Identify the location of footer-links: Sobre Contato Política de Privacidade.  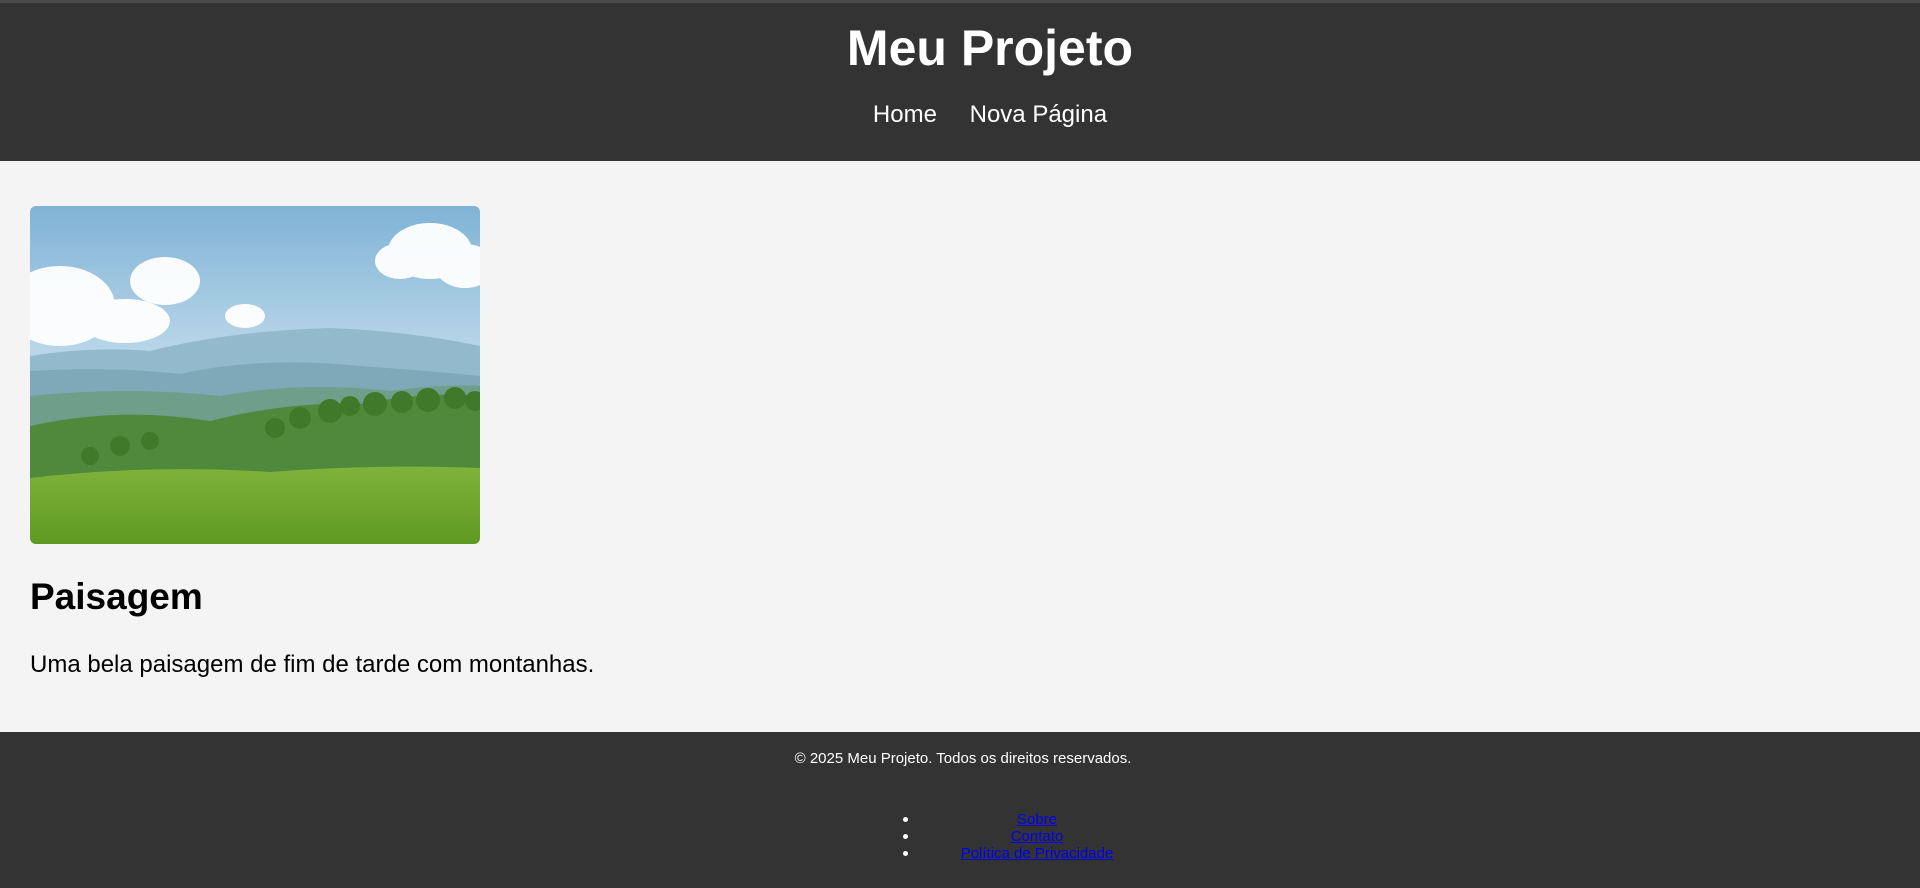
(960, 836).